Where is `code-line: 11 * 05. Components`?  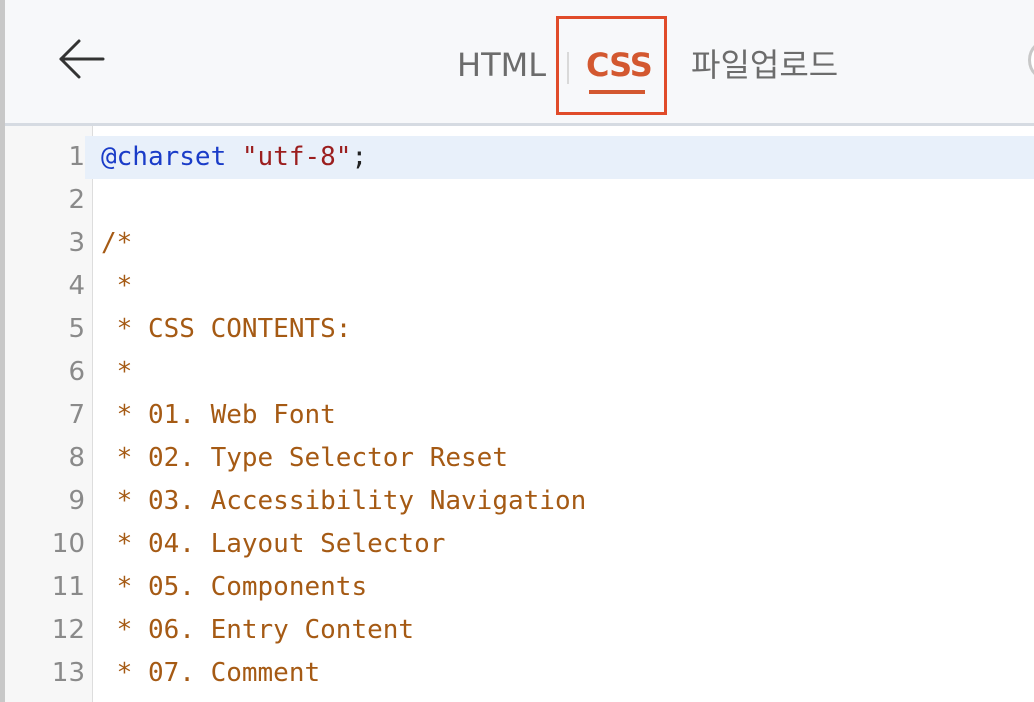
code-line: 11 * 05. Components is located at coordinates (519, 587).